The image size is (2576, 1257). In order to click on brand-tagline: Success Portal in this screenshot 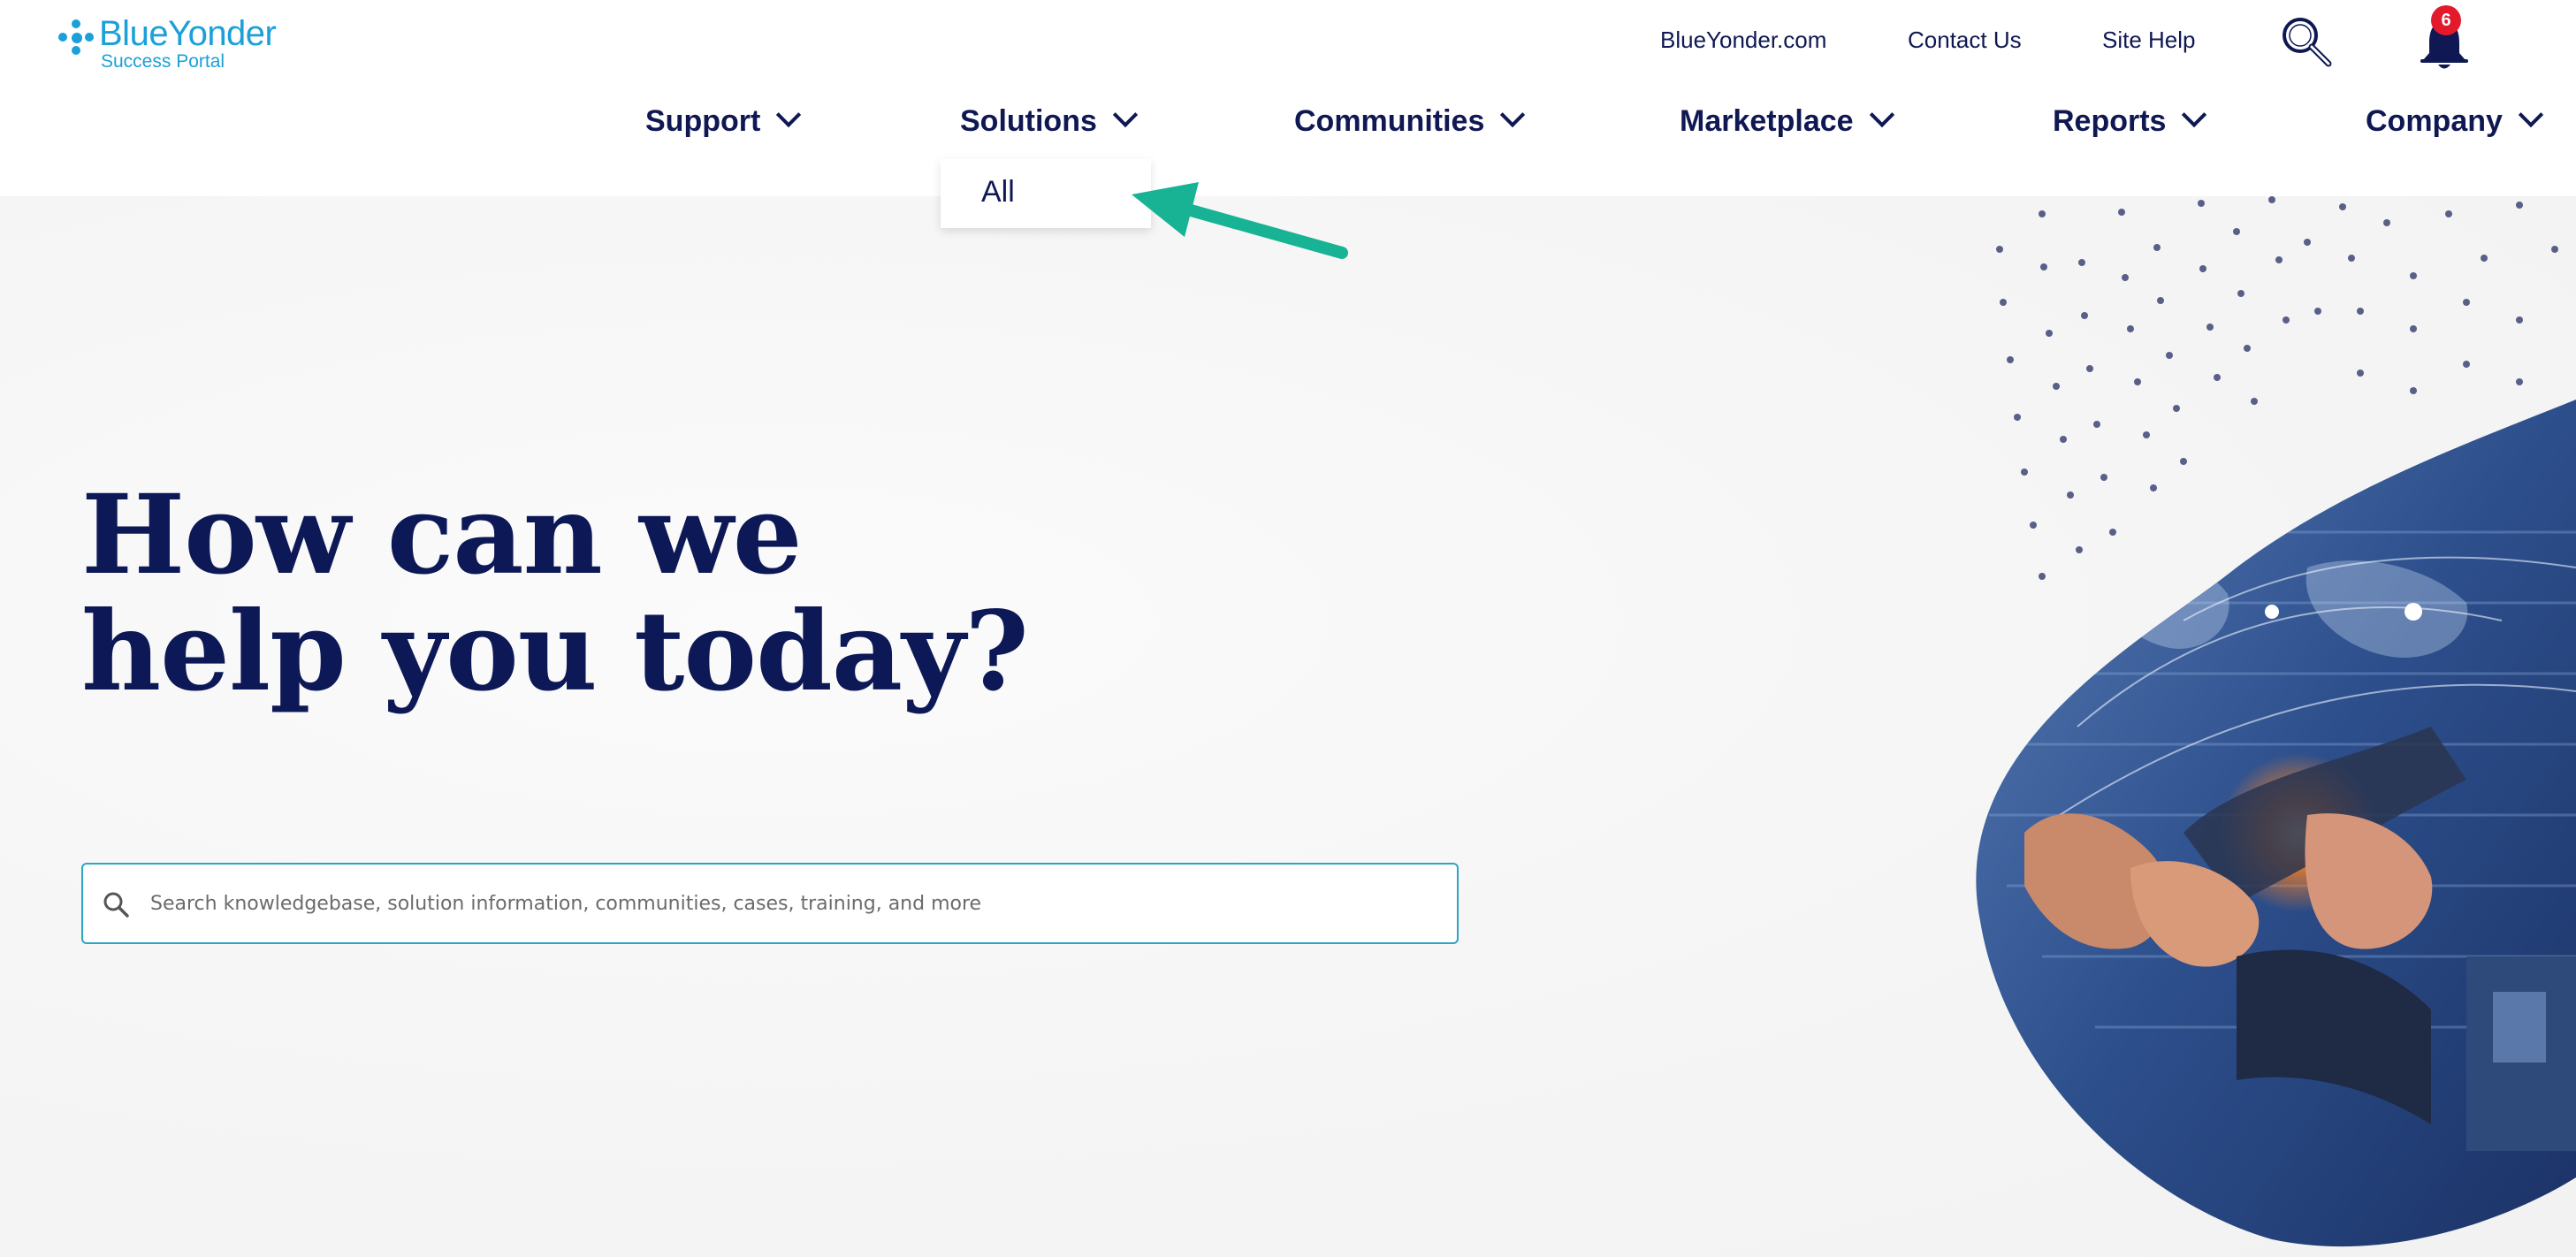, I will do `click(163, 61)`.